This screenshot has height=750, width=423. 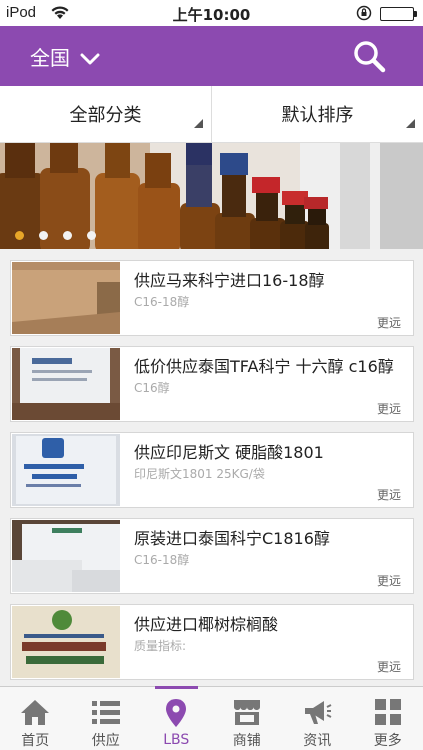 I want to click on tab-label: 更多, so click(x=387, y=741).